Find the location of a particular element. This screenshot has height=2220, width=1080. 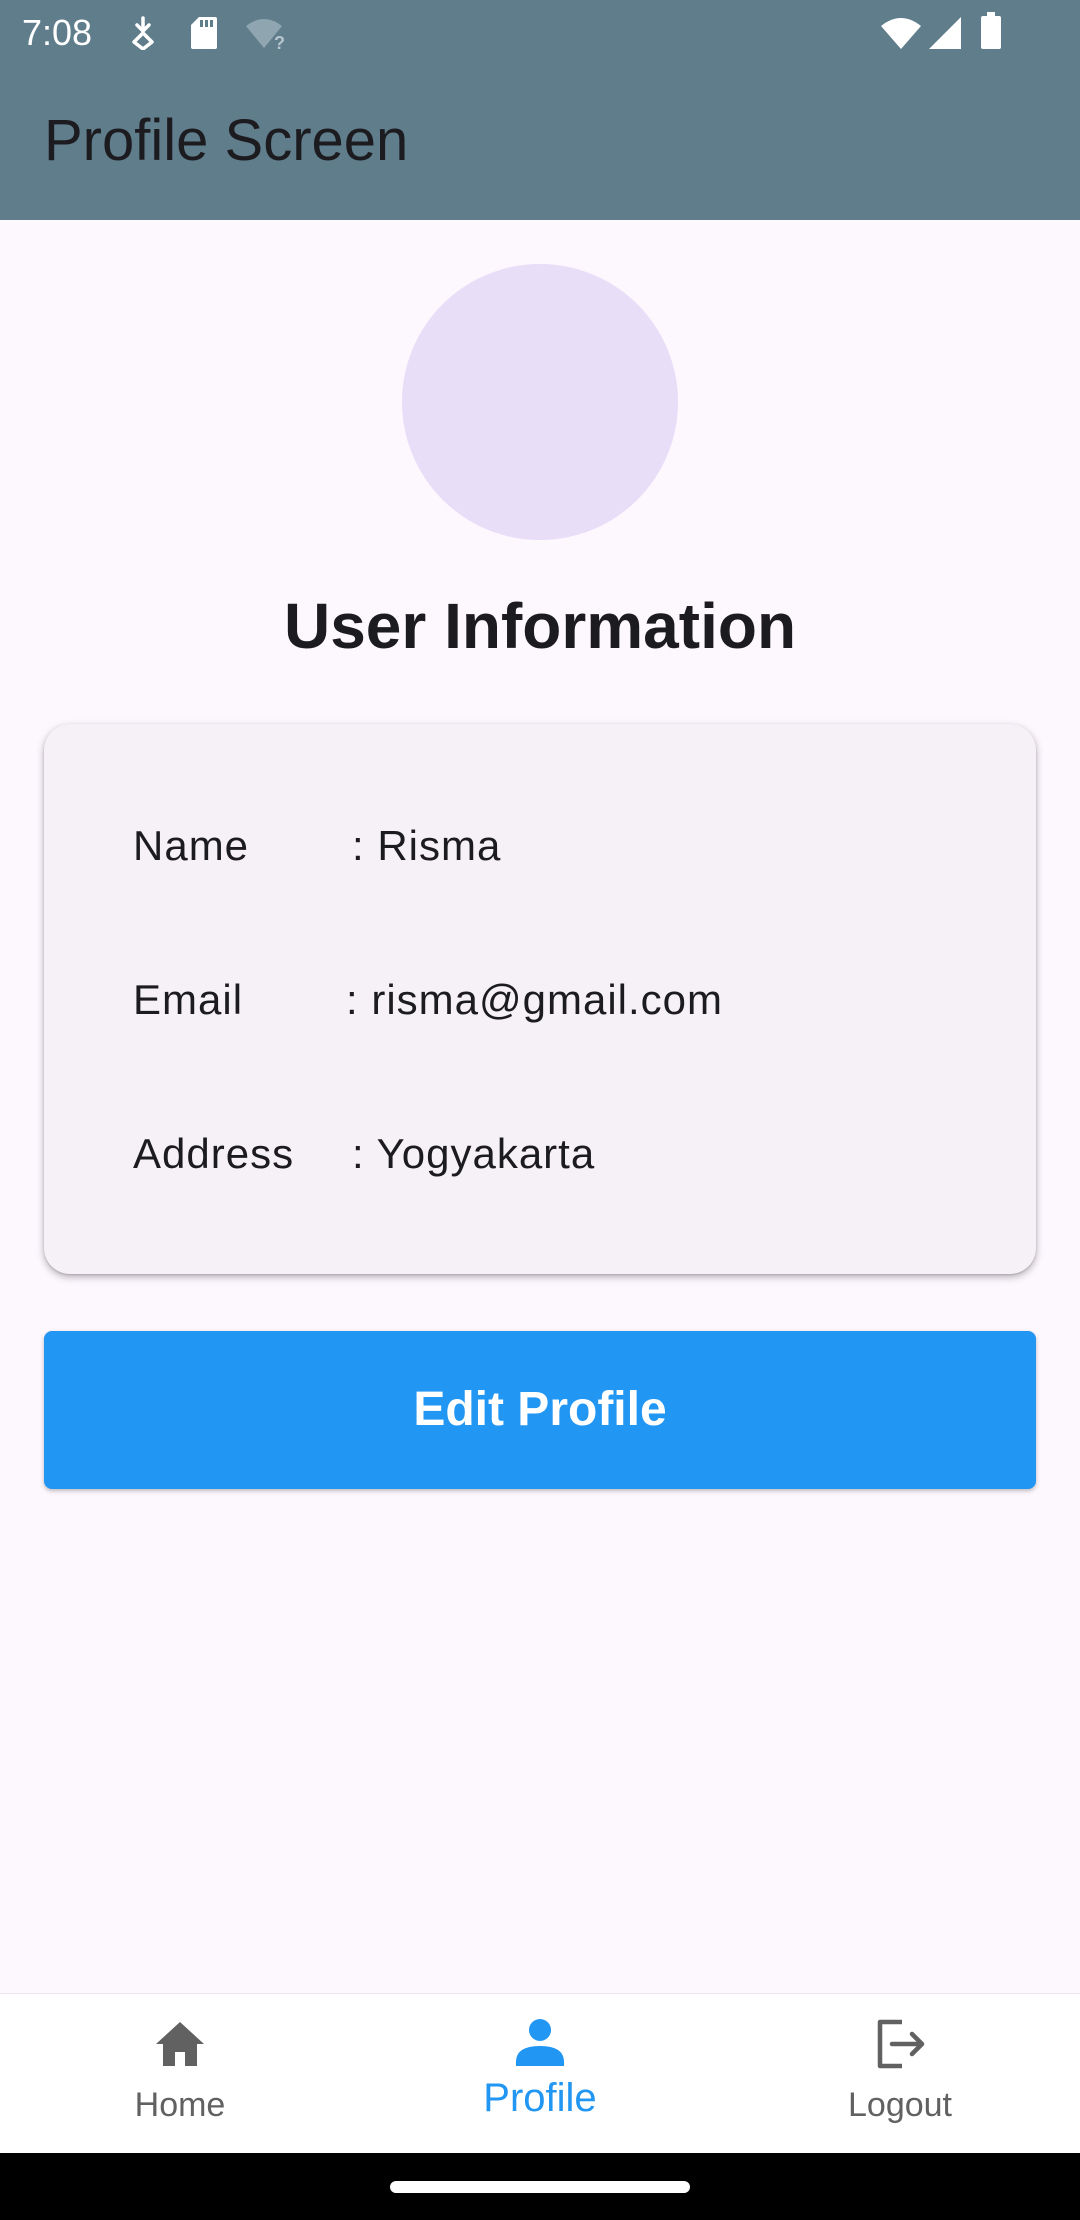

name-label: Name is located at coordinates (191, 845).